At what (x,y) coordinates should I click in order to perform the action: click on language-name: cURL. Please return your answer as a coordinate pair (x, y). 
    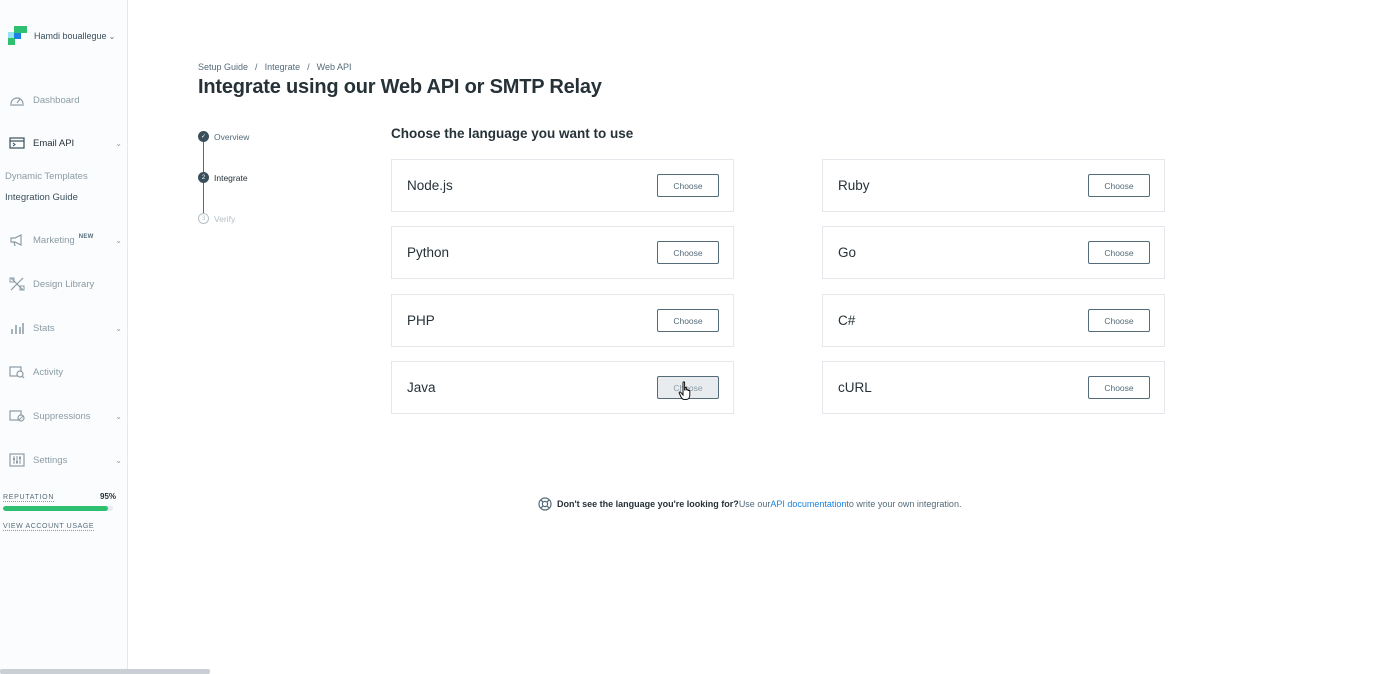
    Looking at the image, I should click on (855, 387).